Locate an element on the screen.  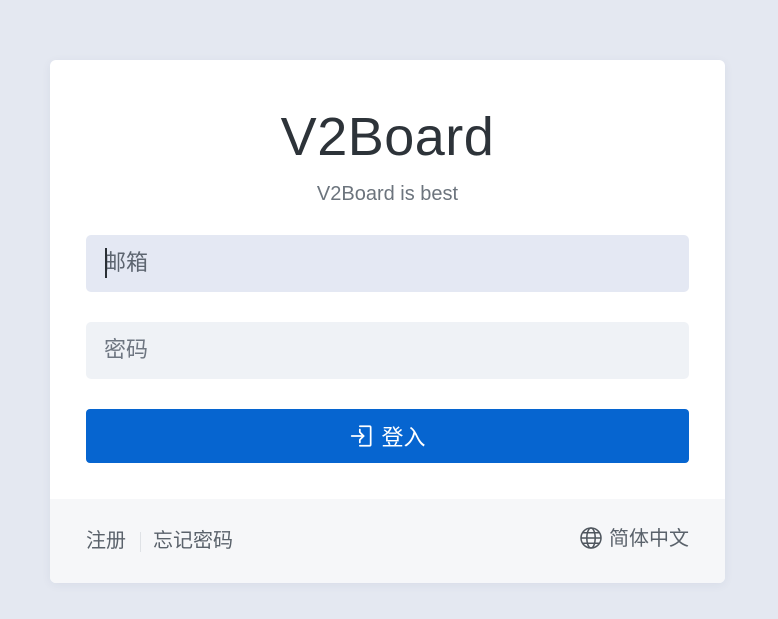
forgot-password-link: 忘记密码 is located at coordinates (193, 540).